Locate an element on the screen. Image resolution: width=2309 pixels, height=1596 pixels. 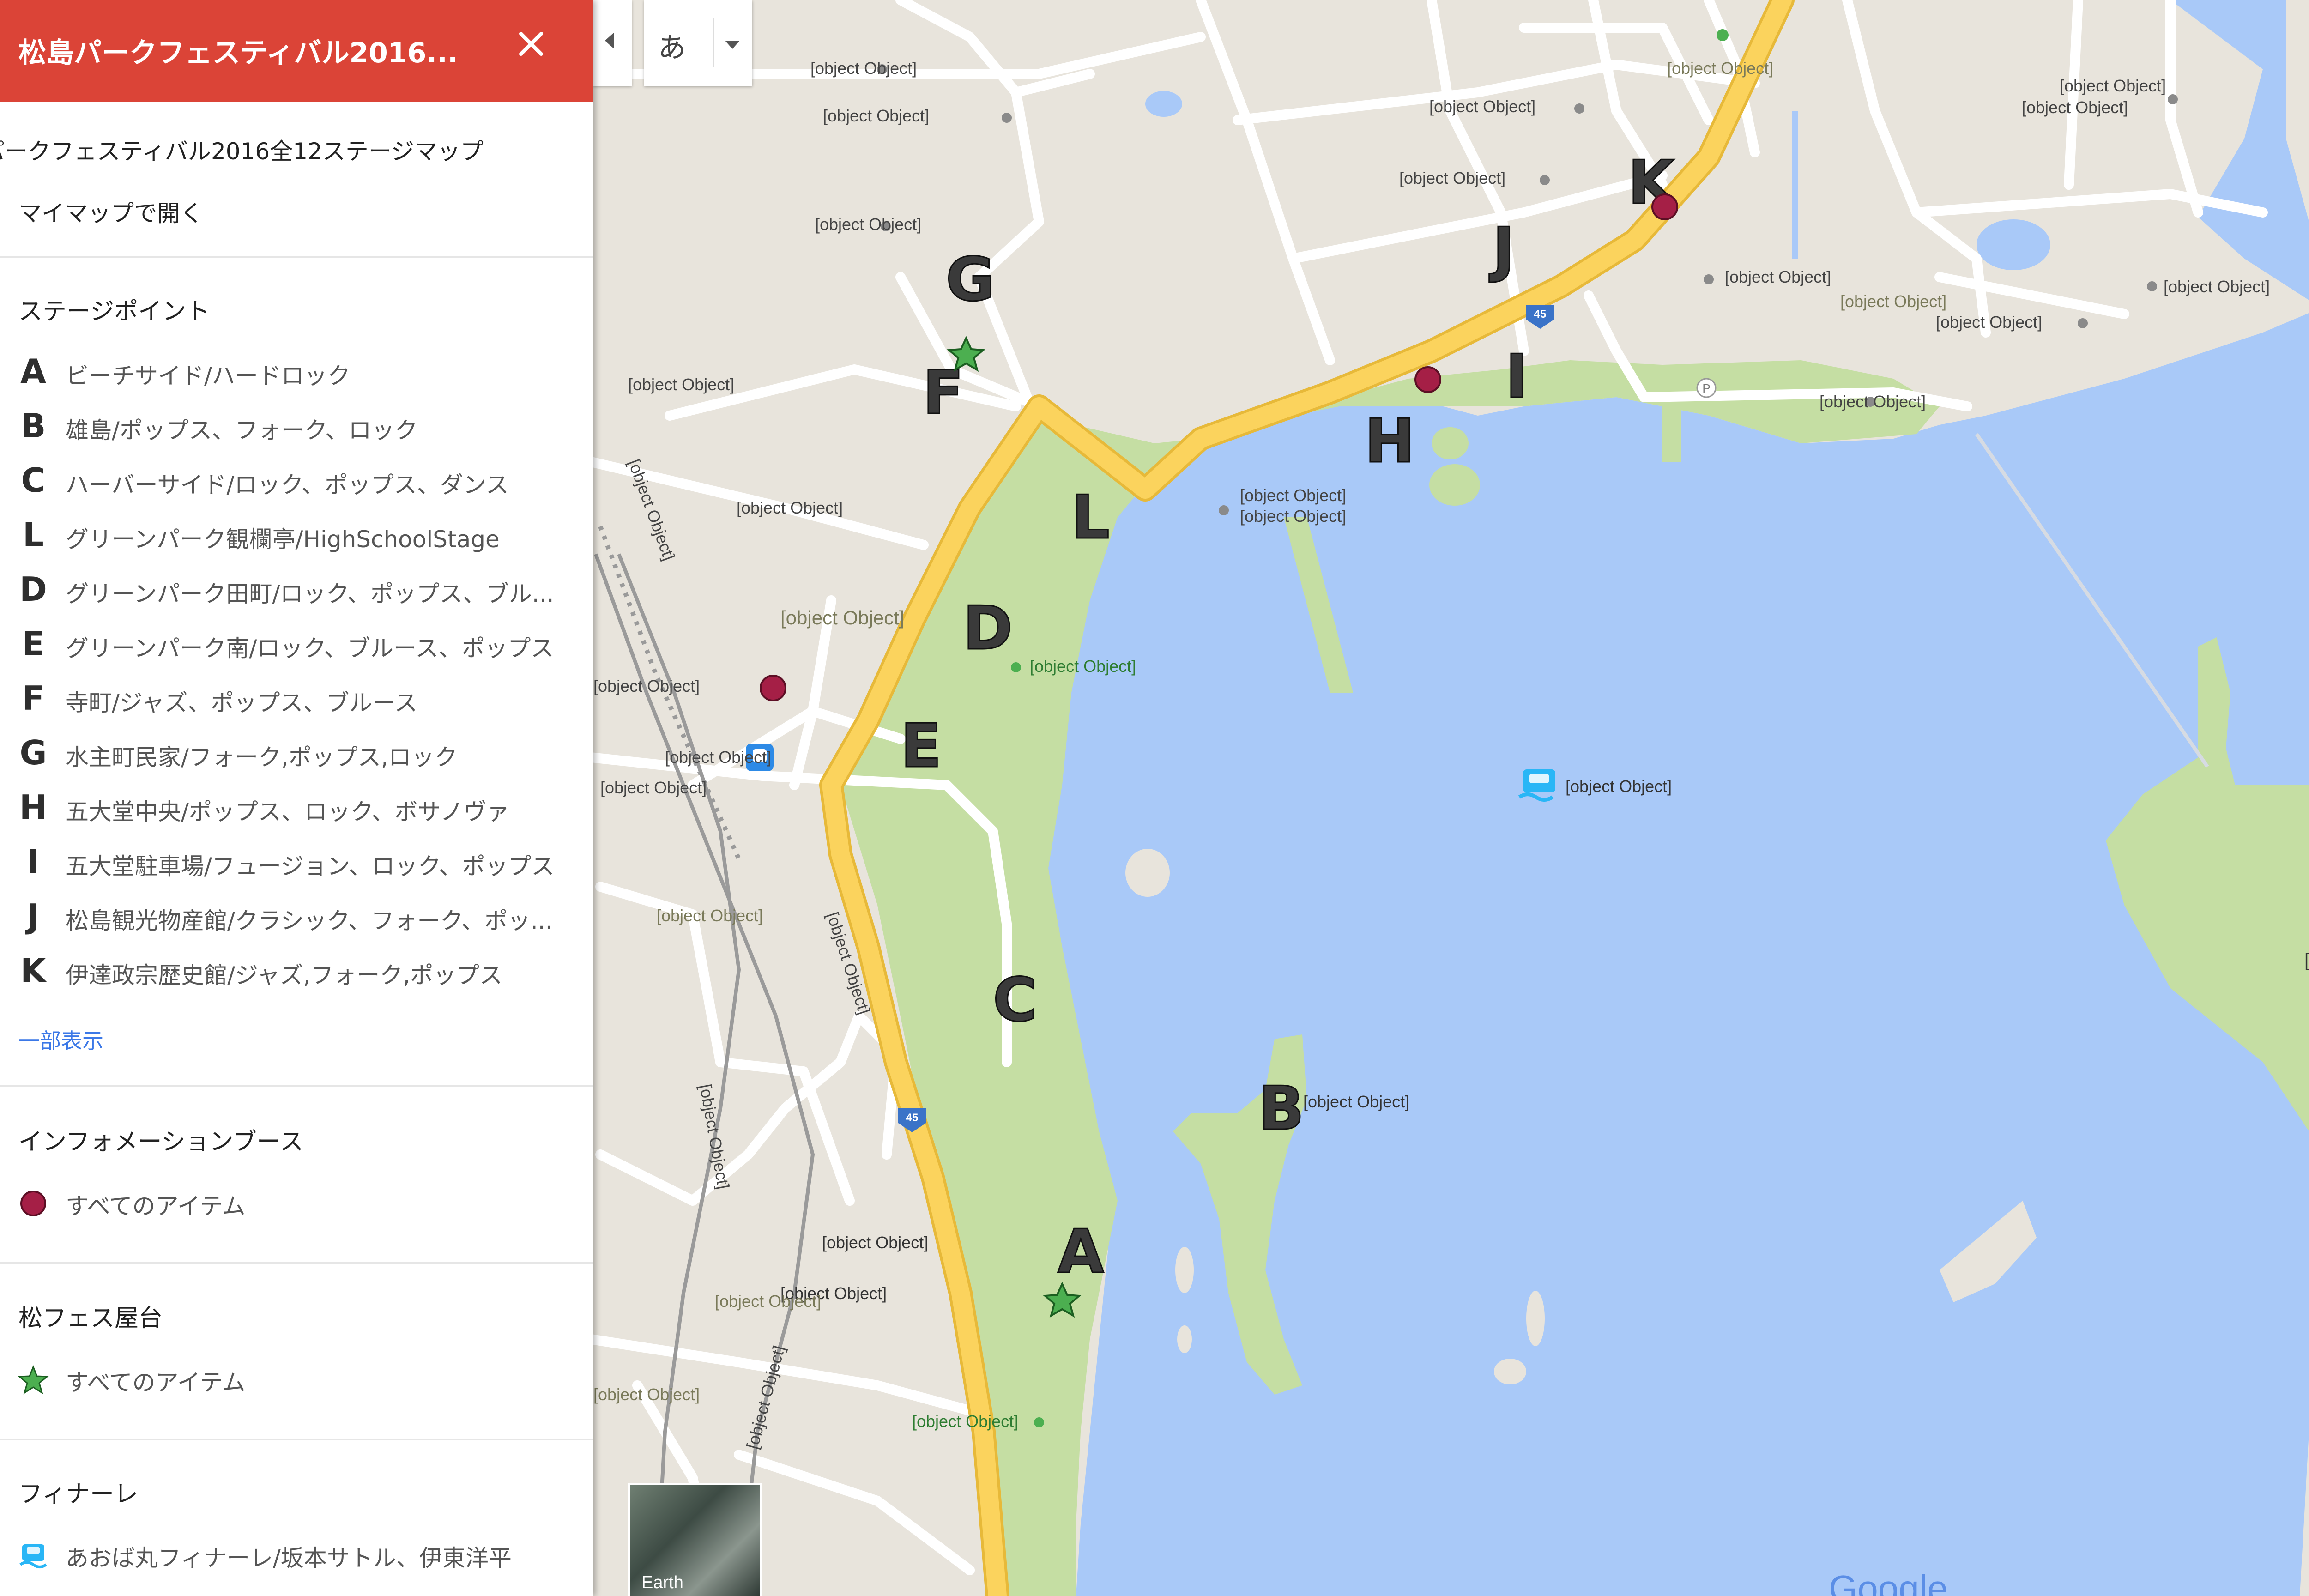
stage-e-label: グリーンパーク南/ロック、ブルース、ポップス is located at coordinates (310, 648).